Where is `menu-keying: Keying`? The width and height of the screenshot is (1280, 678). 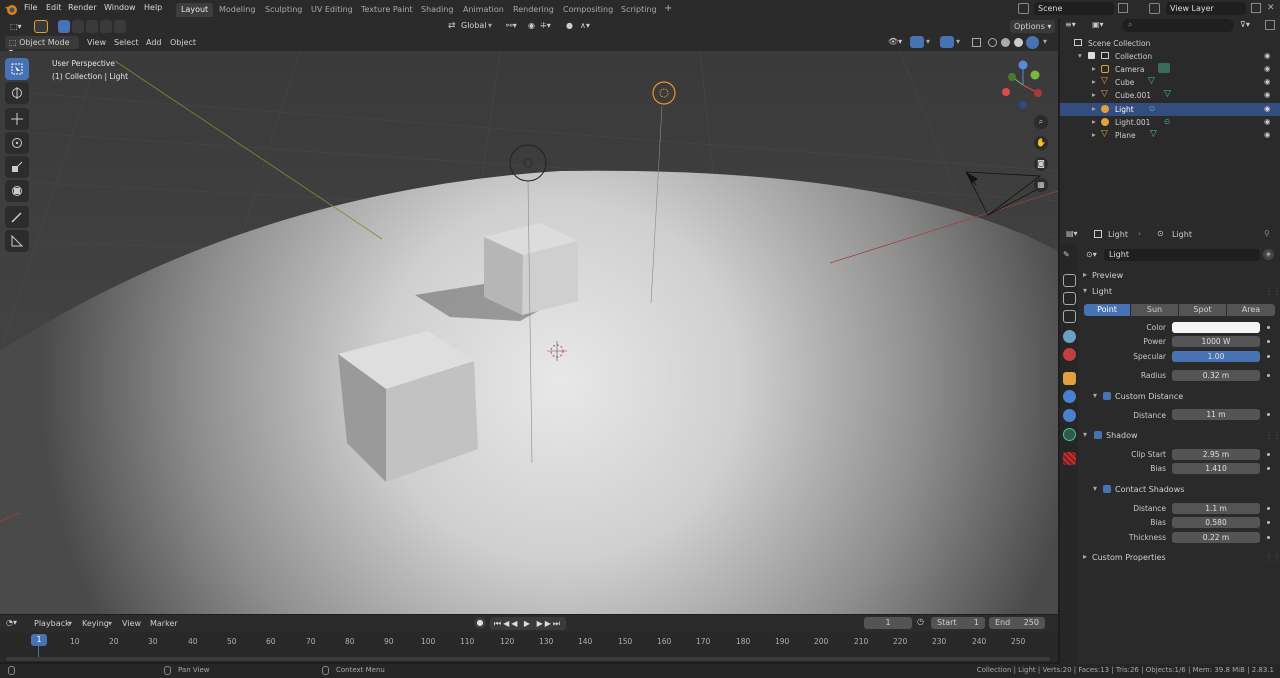
menu-keying: Keying is located at coordinates (95, 623).